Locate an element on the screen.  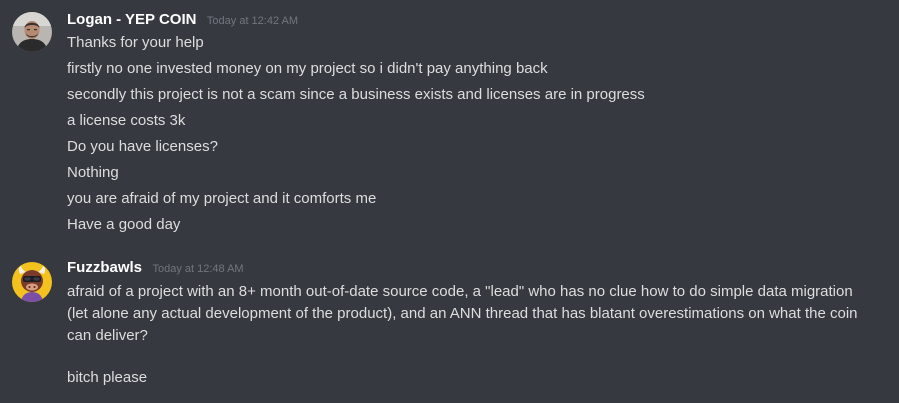
message-text: Have a good day is located at coordinates (124, 224).